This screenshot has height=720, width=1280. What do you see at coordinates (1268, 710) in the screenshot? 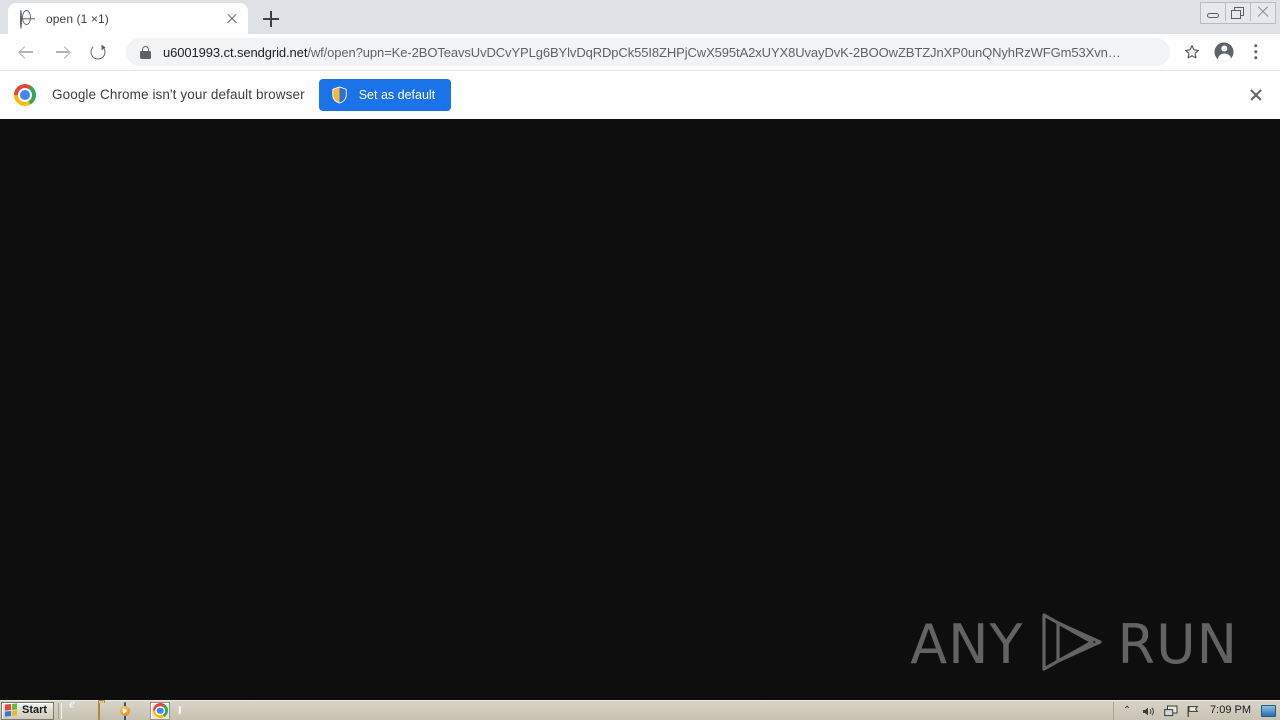
I see `desktop-icon` at bounding box center [1268, 710].